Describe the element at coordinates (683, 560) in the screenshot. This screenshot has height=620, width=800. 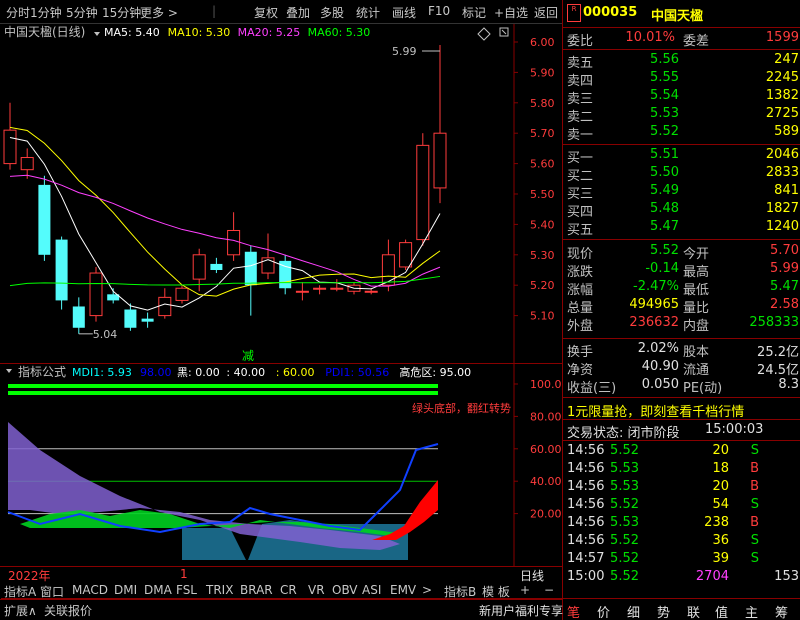
I see `trade-row: 14:57 5.52 39 S` at that location.